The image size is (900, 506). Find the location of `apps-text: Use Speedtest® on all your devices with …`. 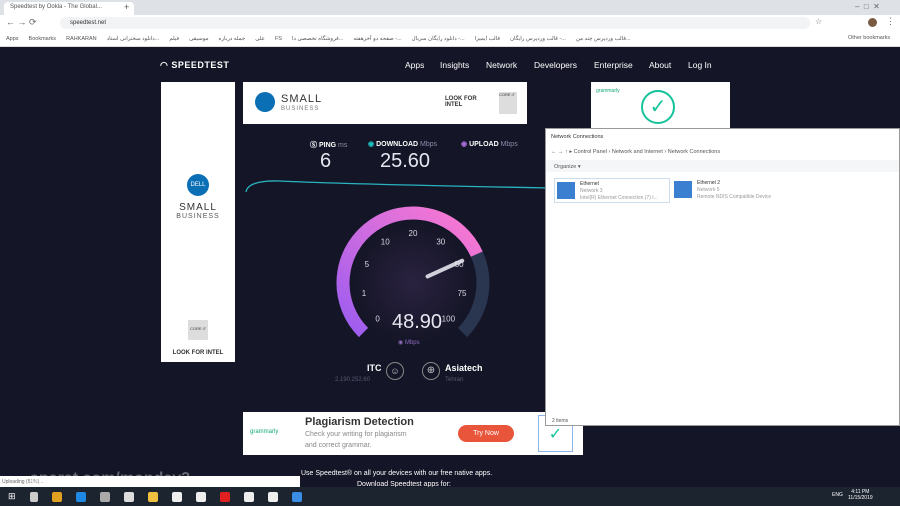

apps-text: Use Speedtest® on all your devices with … is located at coordinates (397, 473).